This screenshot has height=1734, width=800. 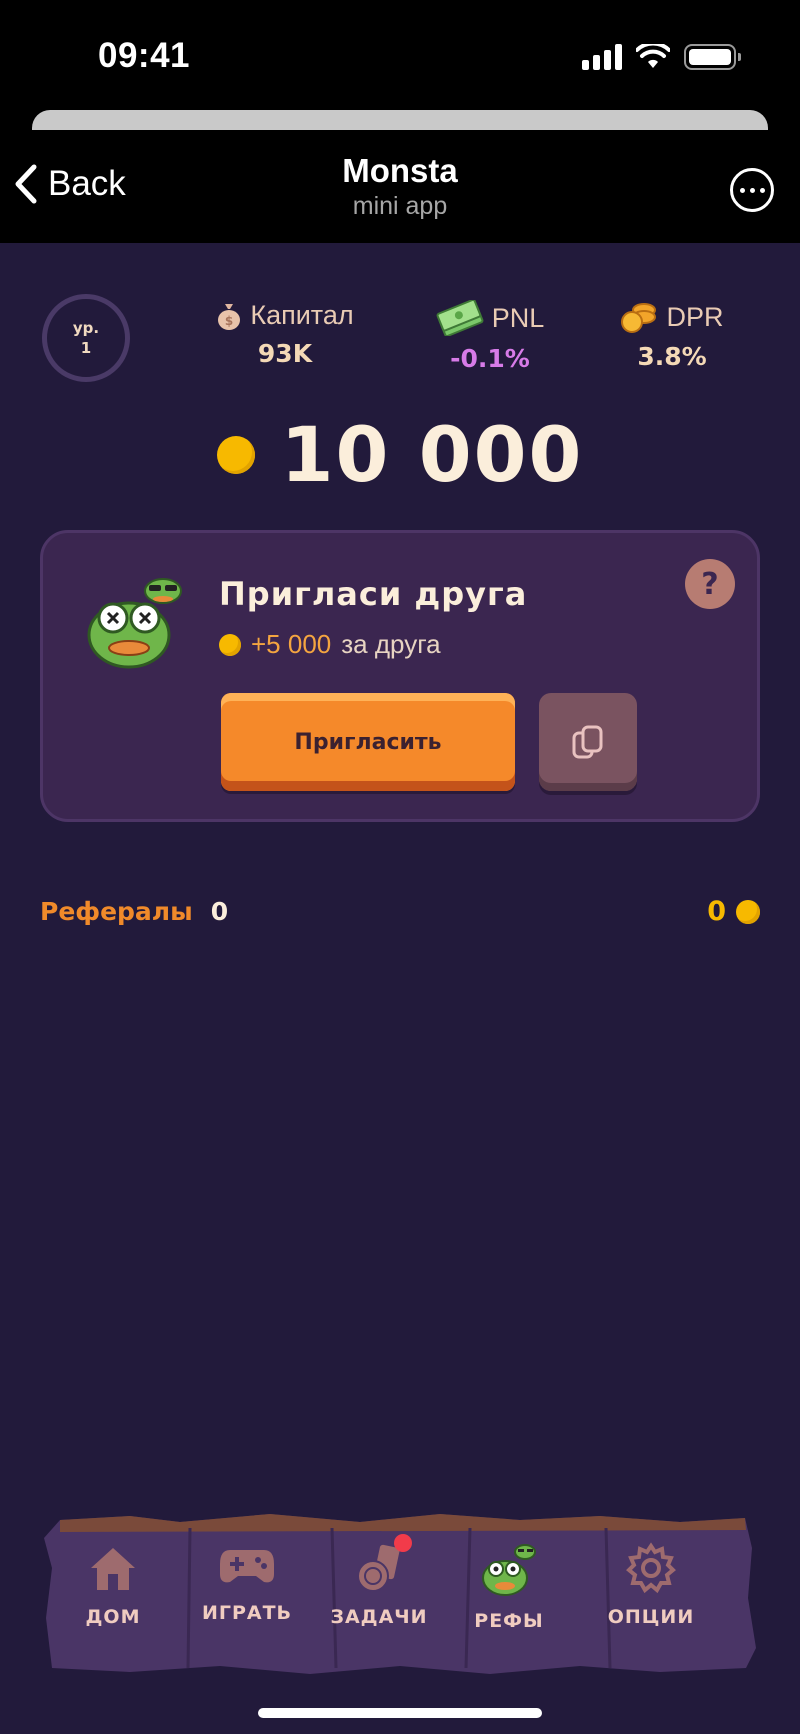 I want to click on balance-value: 10 000, so click(x=432, y=454).